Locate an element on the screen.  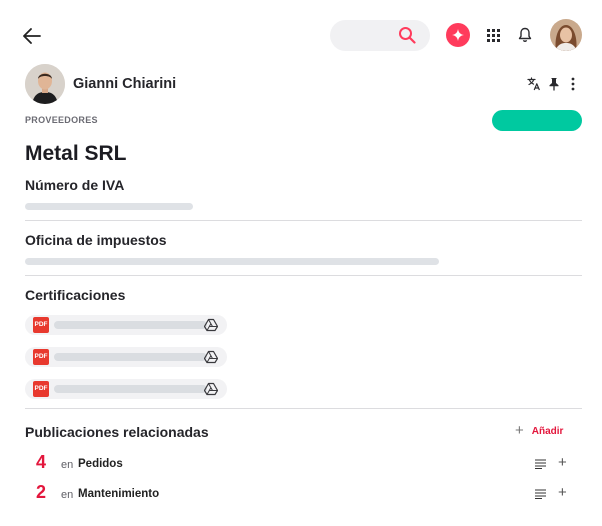
pin-icon is located at coordinates (554, 84).